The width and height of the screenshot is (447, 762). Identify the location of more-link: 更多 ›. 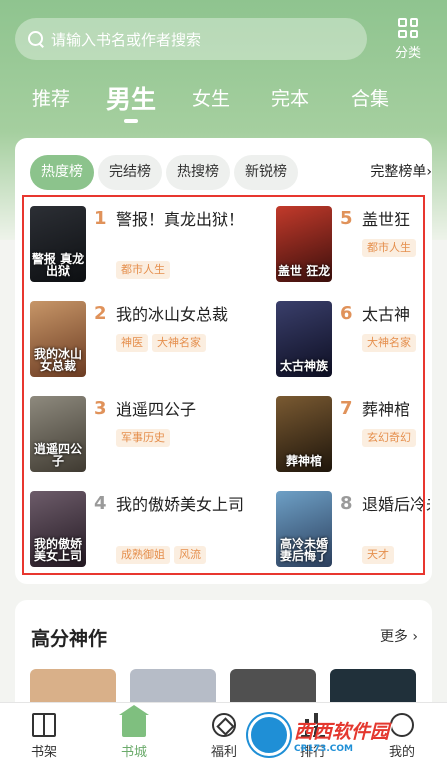
(399, 636).